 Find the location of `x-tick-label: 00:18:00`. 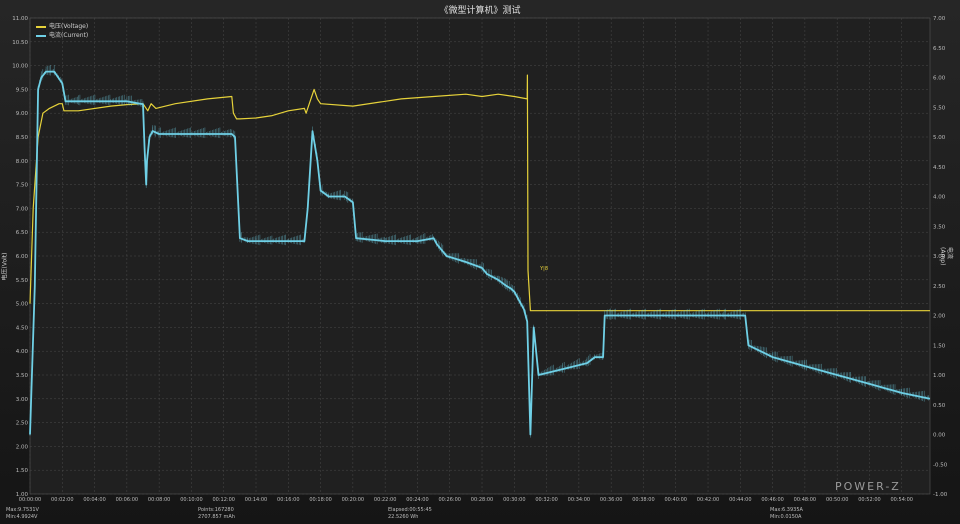

x-tick-label: 00:18:00 is located at coordinates (320, 500).